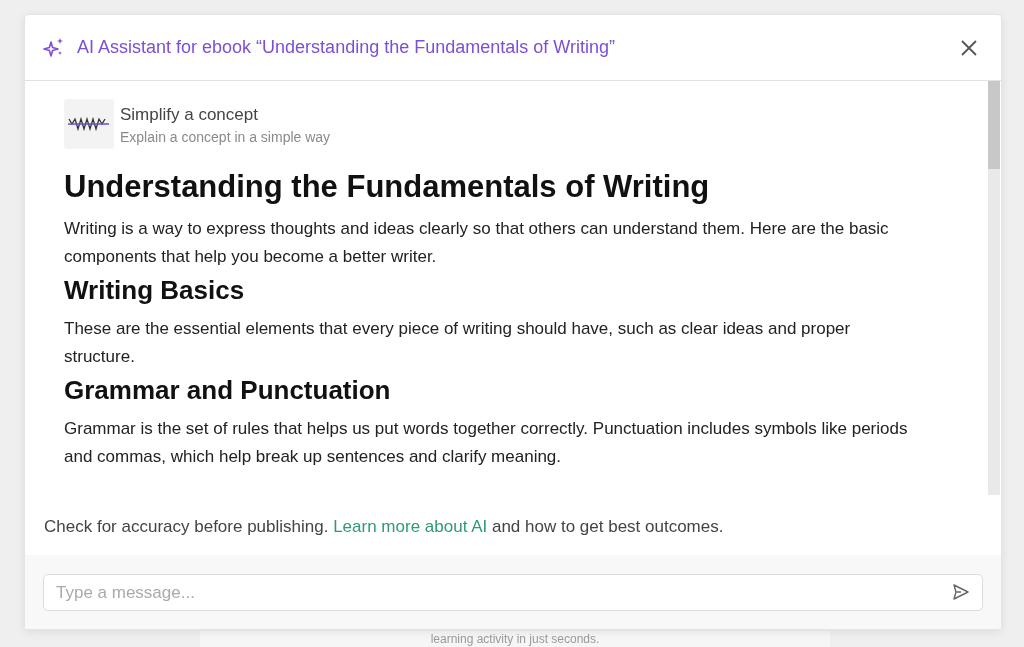 This screenshot has width=1024, height=647. I want to click on paragraph: These are the essential elements that every piece of writing should have, such as clear ideas and proper structure., so click(458, 343).